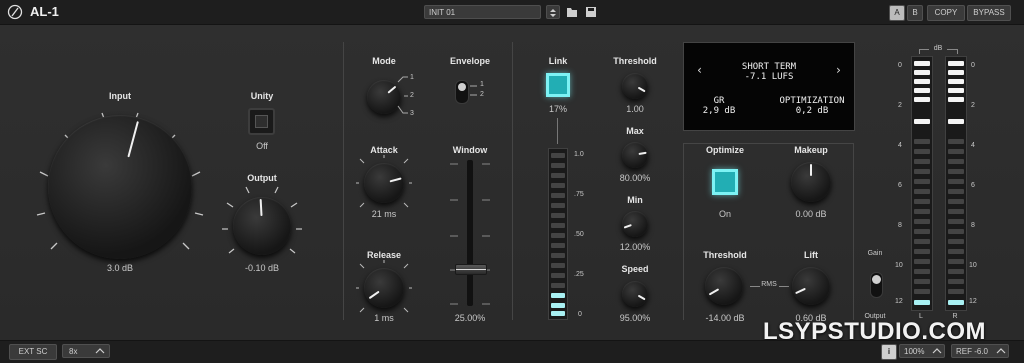 The image size is (1024, 363). I want to click on meter-scale-right: 6, so click(973, 185).